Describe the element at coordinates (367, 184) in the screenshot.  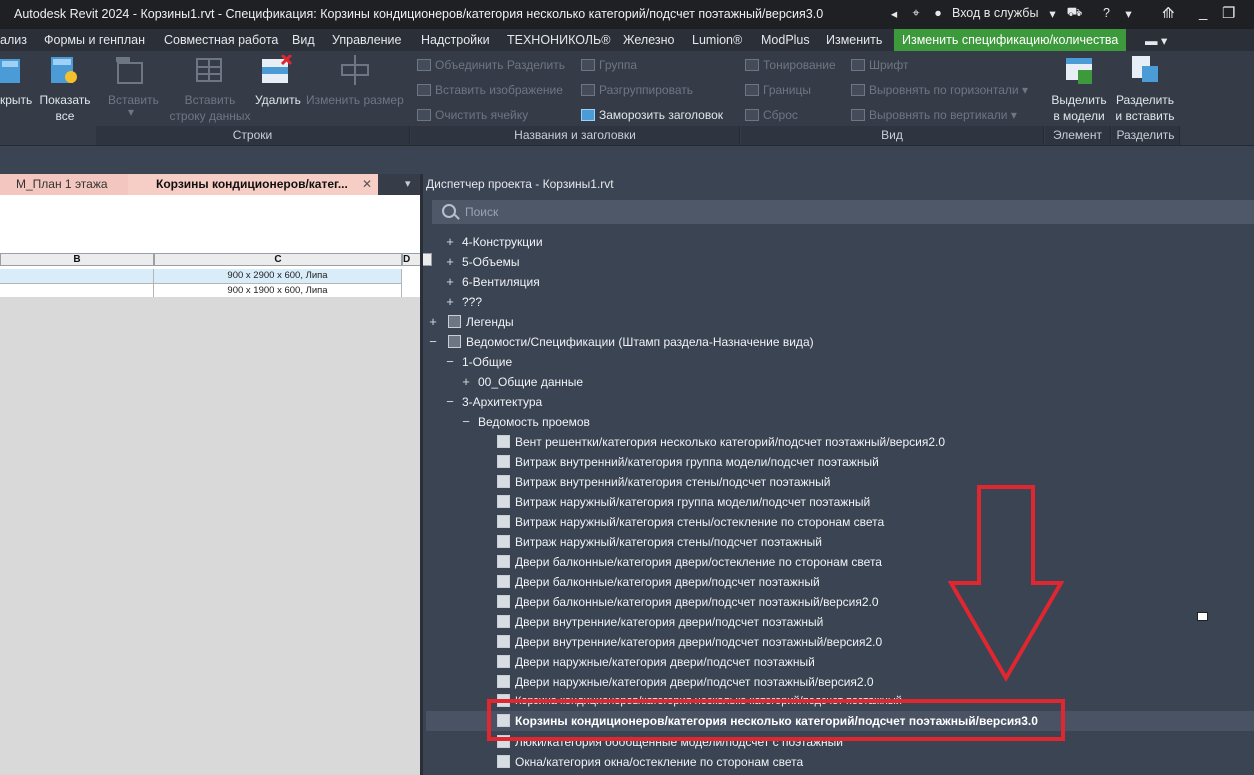
I see `close-icon: ✕` at that location.